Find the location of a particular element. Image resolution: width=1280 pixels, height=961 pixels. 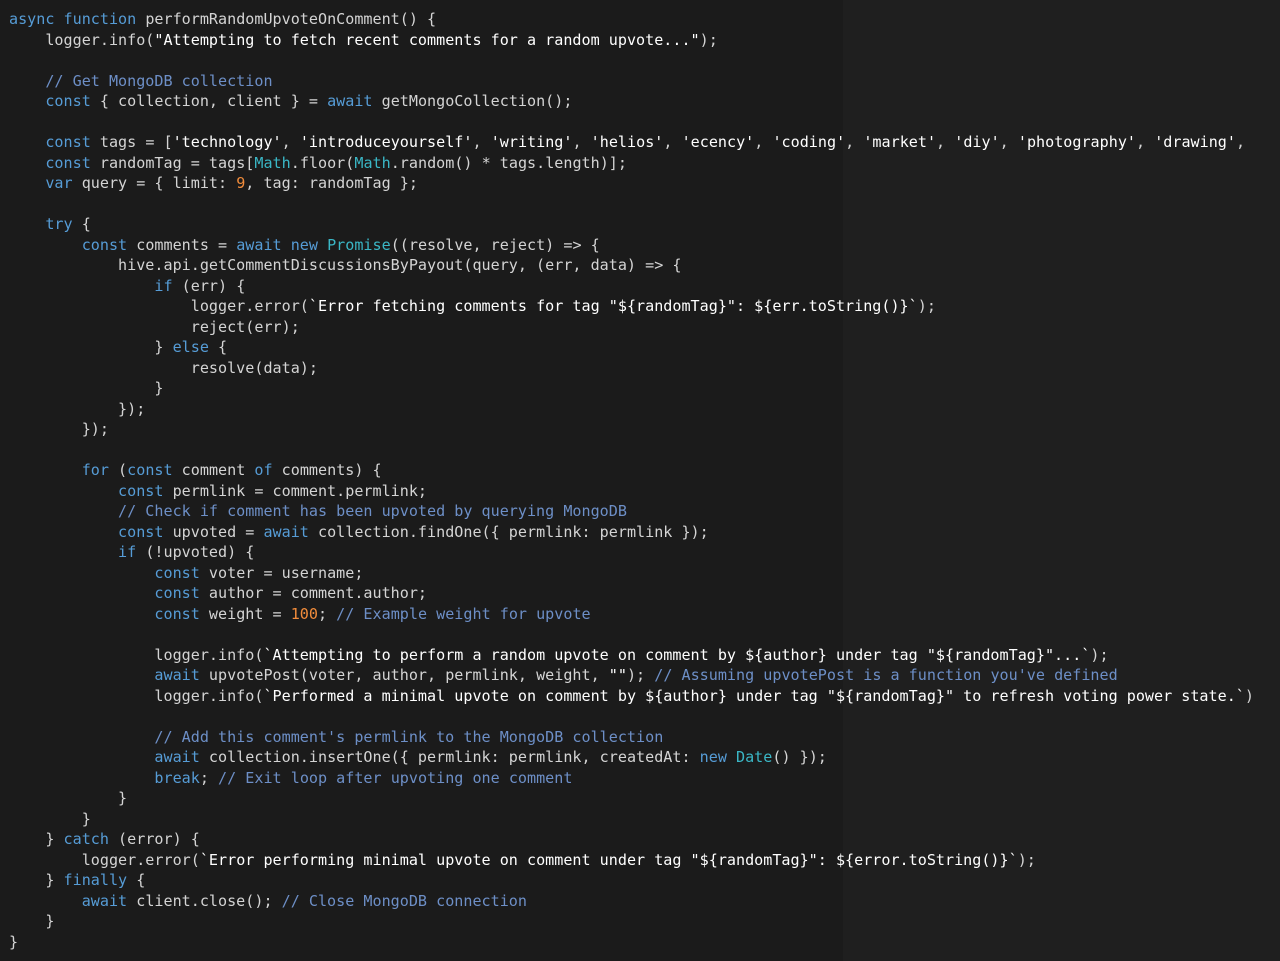

string-token: "" is located at coordinates (617, 675).